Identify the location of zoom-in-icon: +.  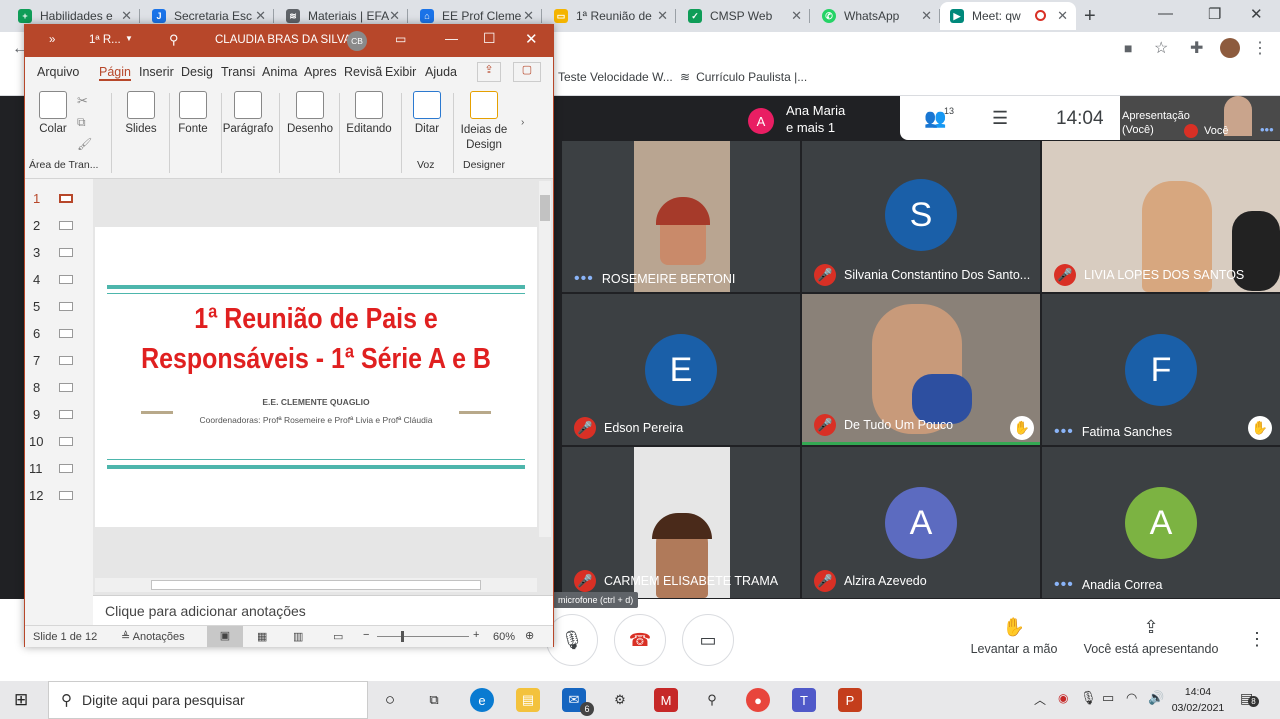
(476, 635).